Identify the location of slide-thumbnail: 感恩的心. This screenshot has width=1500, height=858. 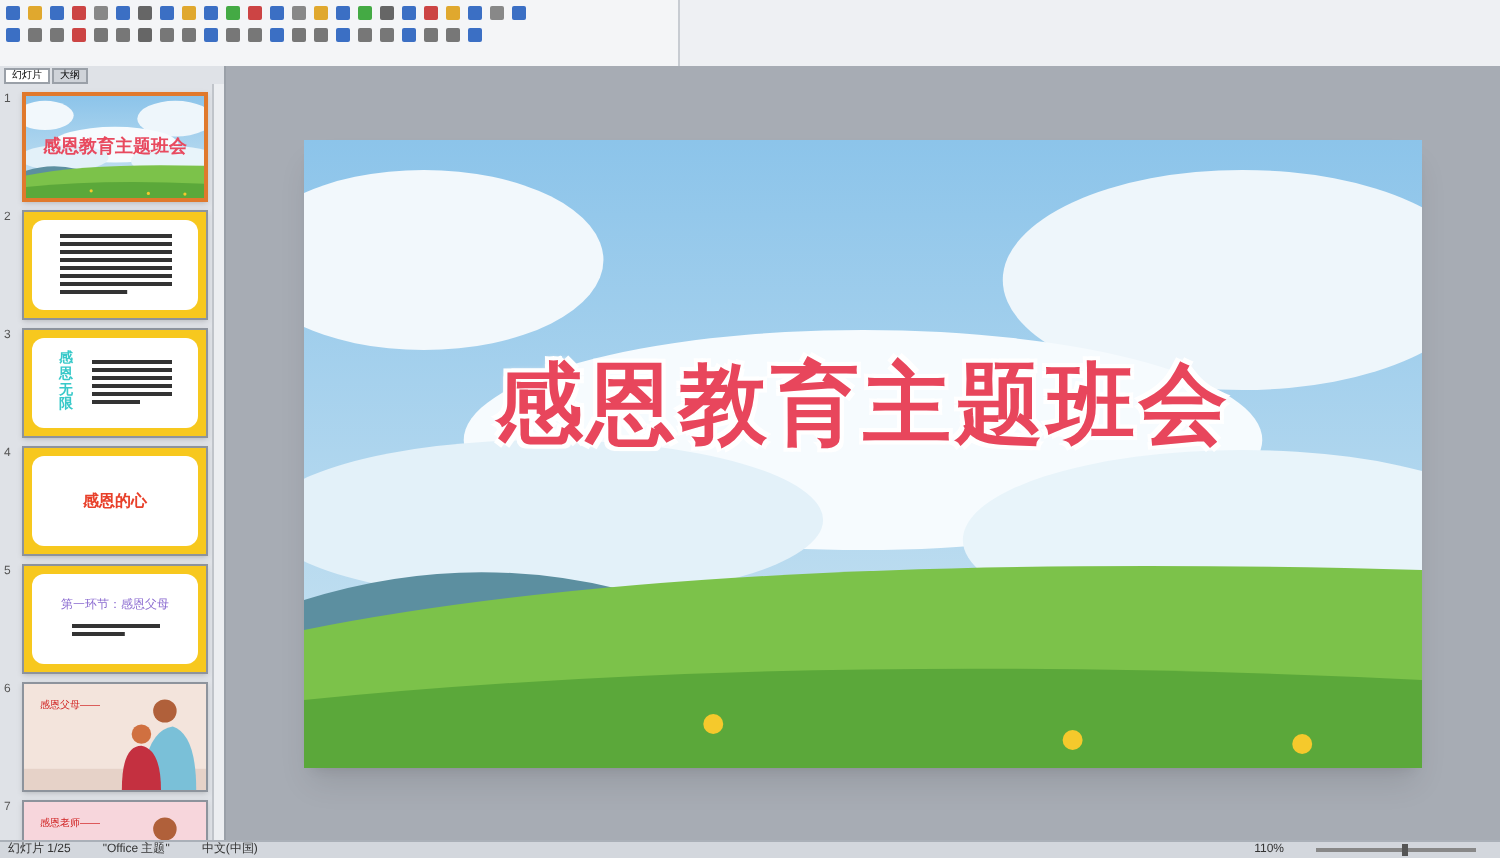
(115, 501).